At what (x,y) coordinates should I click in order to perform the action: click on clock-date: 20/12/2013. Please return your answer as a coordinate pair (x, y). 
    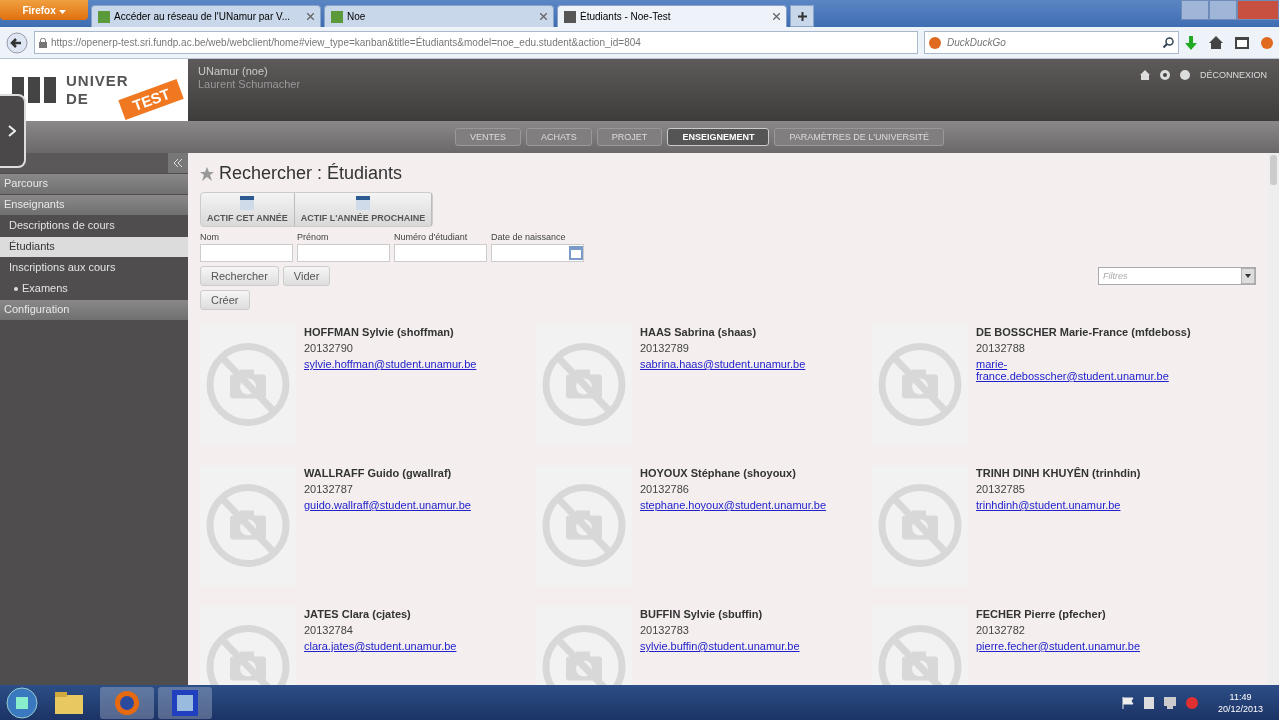
    Looking at the image, I should click on (1240, 708).